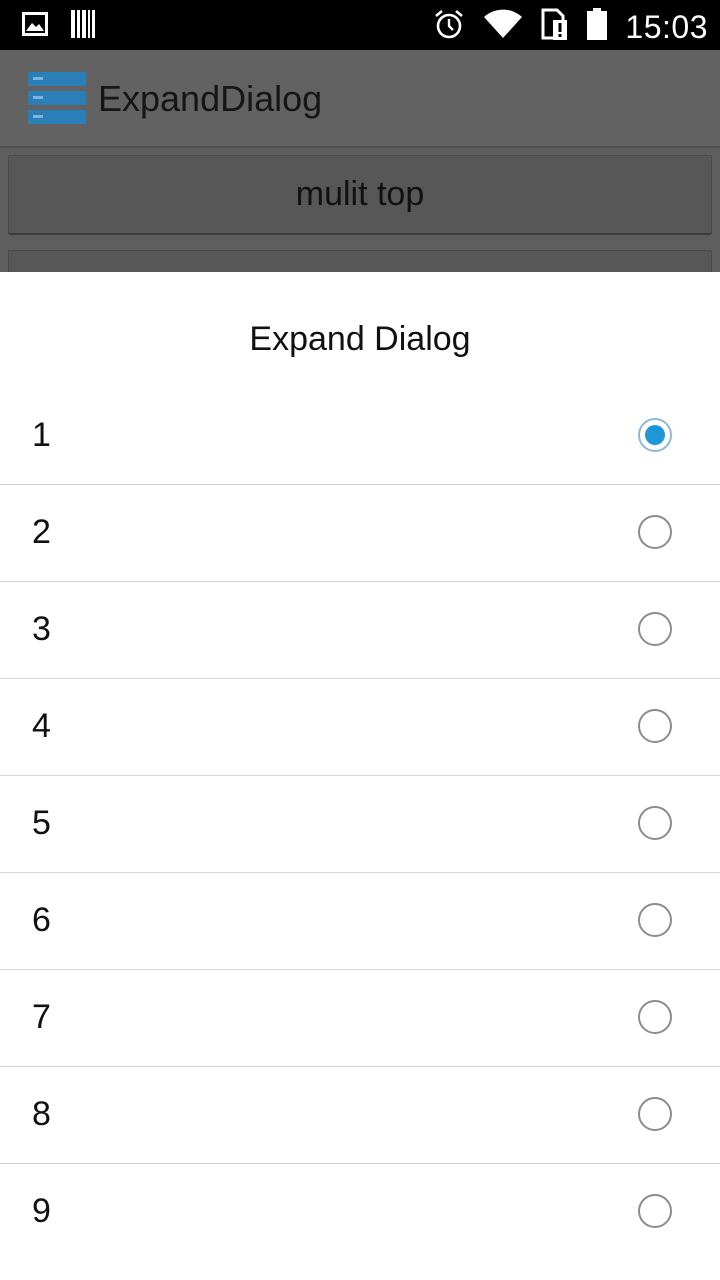  What do you see at coordinates (360, 1212) in the screenshot?
I see `option-row: 9` at bounding box center [360, 1212].